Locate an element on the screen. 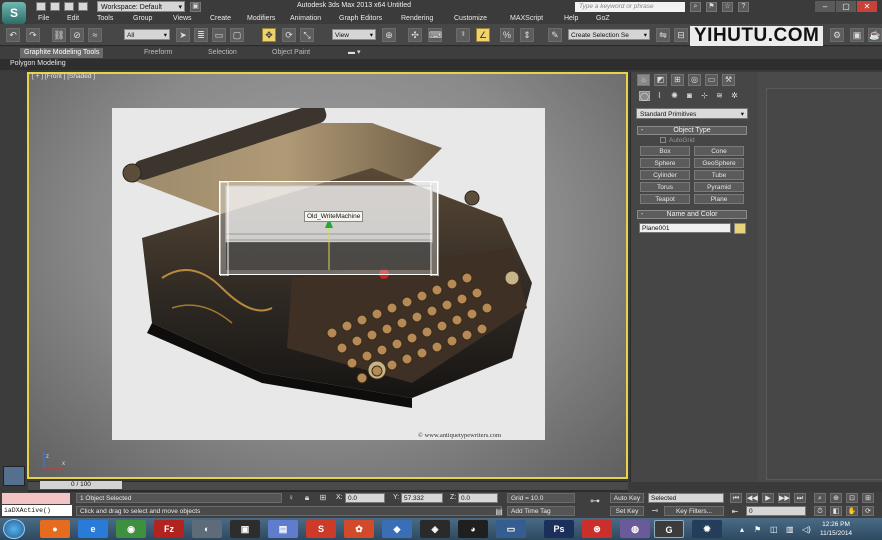  tray-arrow-icon: ▴ is located at coordinates (742, 529).